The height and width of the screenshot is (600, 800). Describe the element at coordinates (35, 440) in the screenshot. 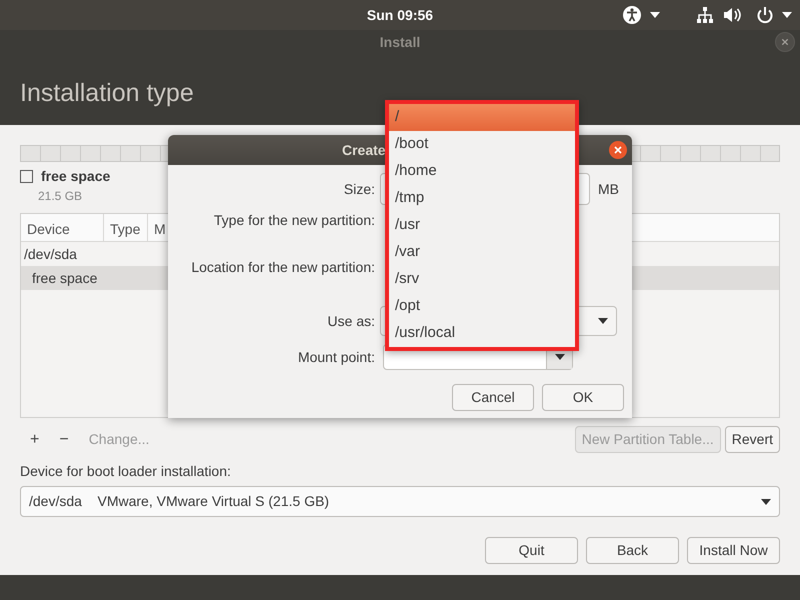

I see `tool-button: +` at that location.